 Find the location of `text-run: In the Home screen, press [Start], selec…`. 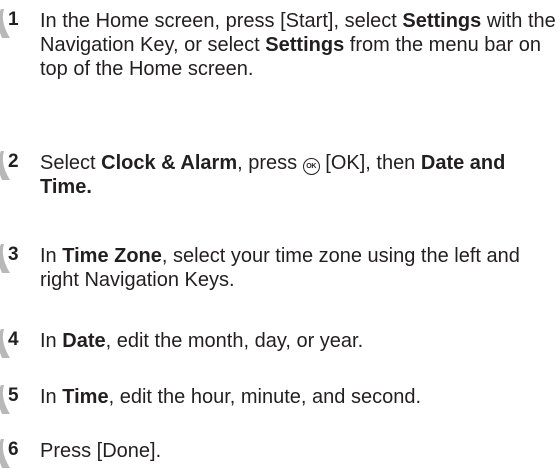

text-run: In the Home screen, press [Start], selec… is located at coordinates (221, 21).